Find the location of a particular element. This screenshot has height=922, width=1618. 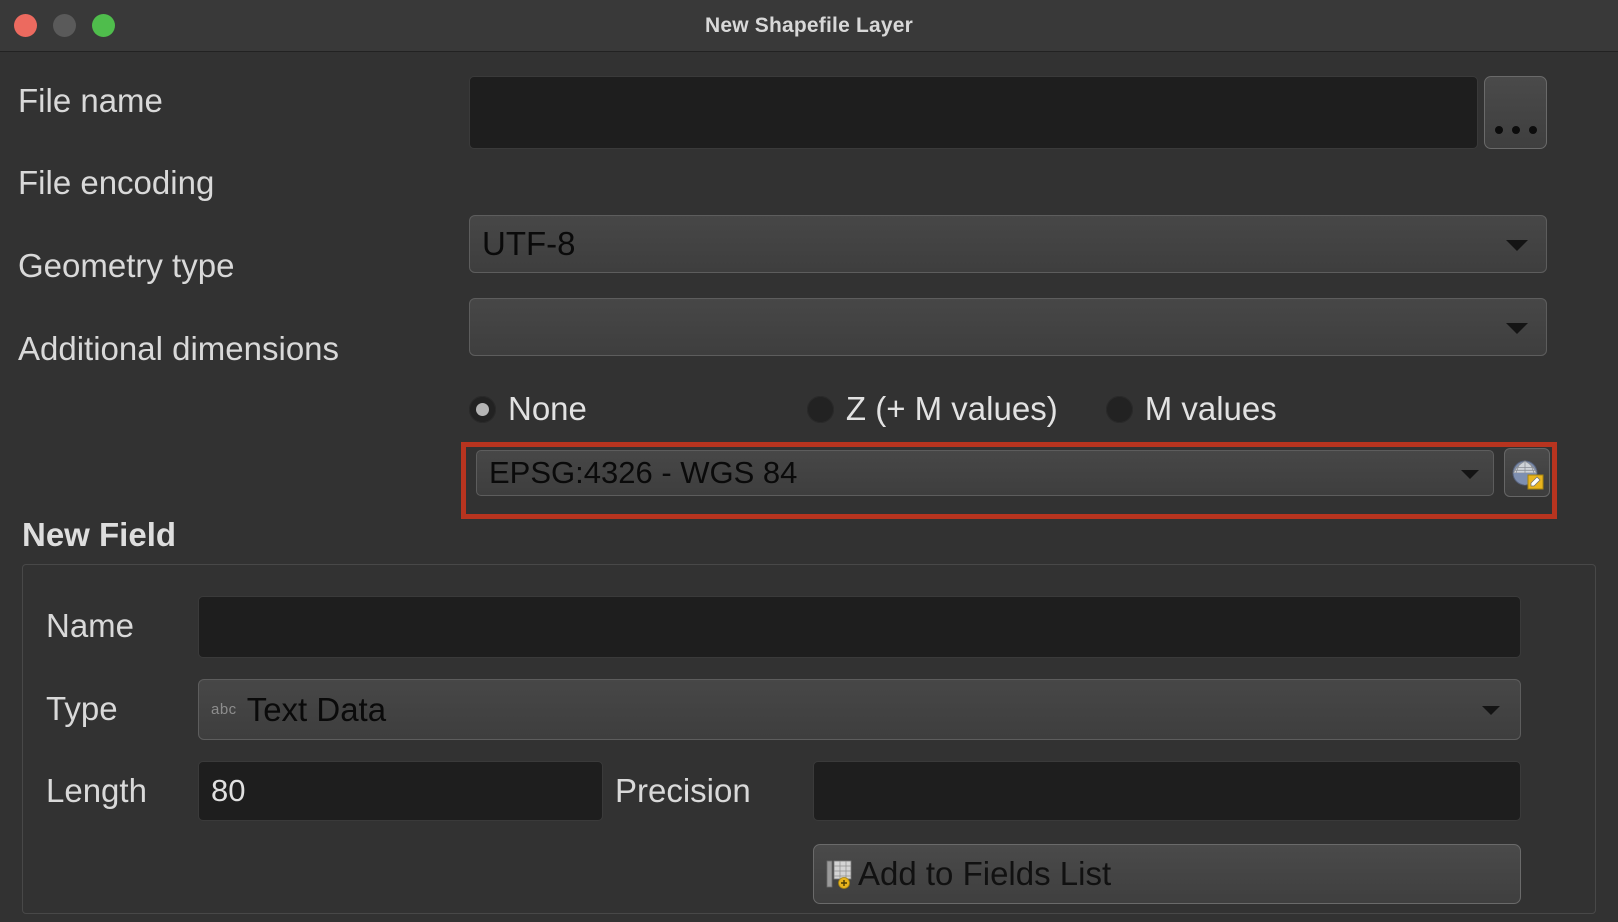

select-crs-button is located at coordinates (1527, 472).